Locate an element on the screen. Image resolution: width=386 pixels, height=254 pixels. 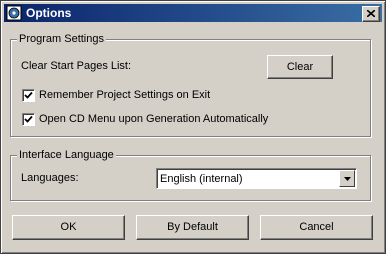
close-icon is located at coordinates (371, 13).